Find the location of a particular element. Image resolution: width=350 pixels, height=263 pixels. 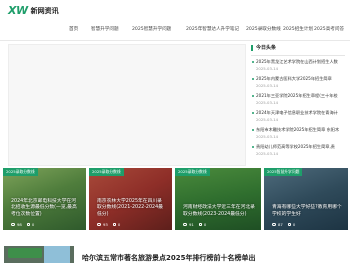

card-caption: 2024年北京邮电科技大学在河北招收生源最低分数(一览,最高考位次数位置) is located at coordinates (45, 208).